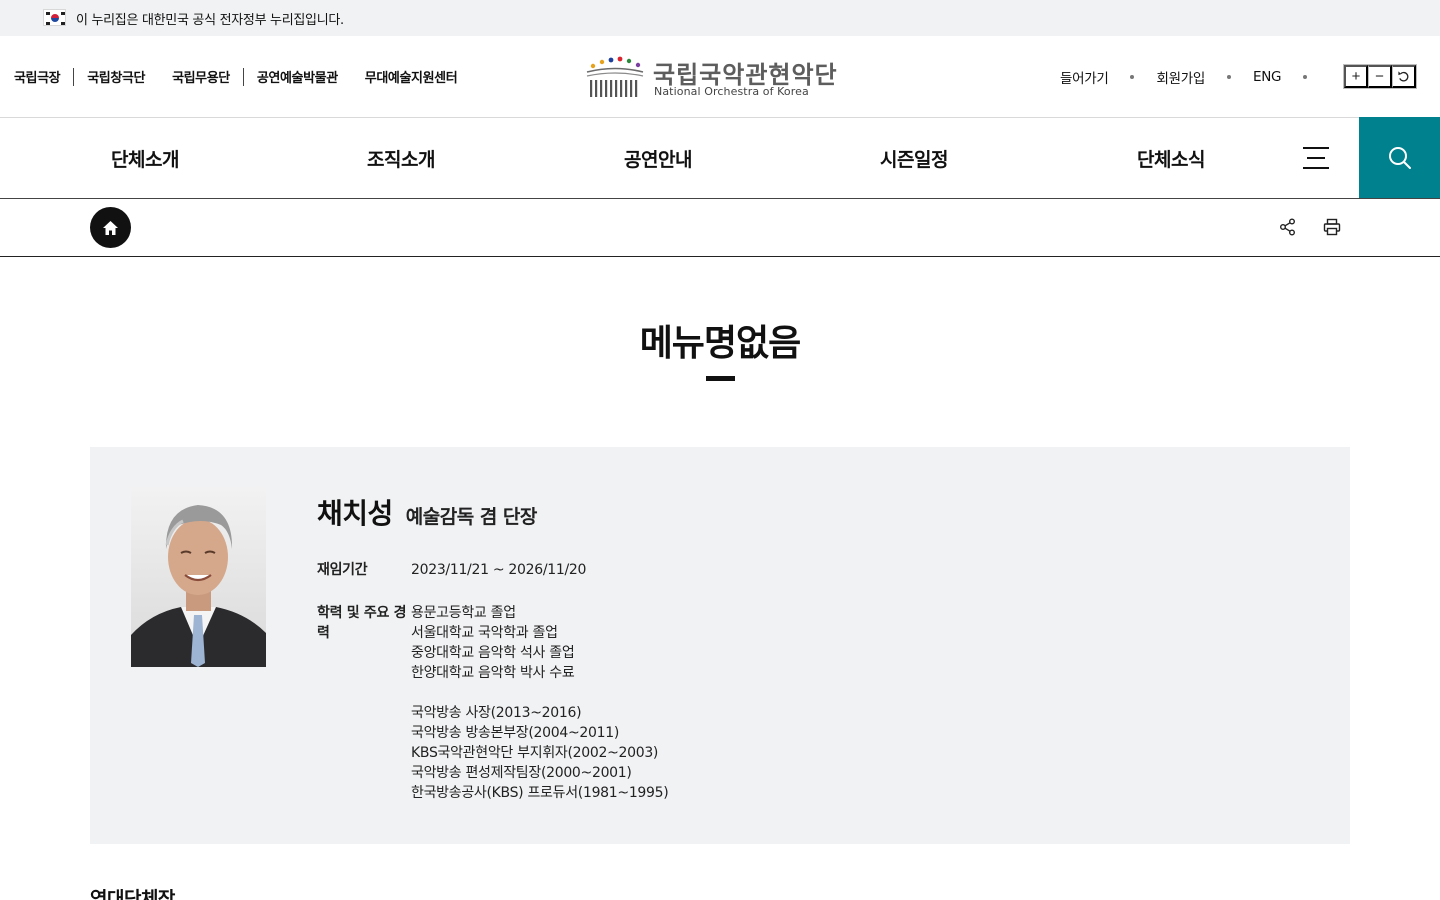 Image resolution: width=1440 pixels, height=900 pixels. I want to click on home-button, so click(110, 227).